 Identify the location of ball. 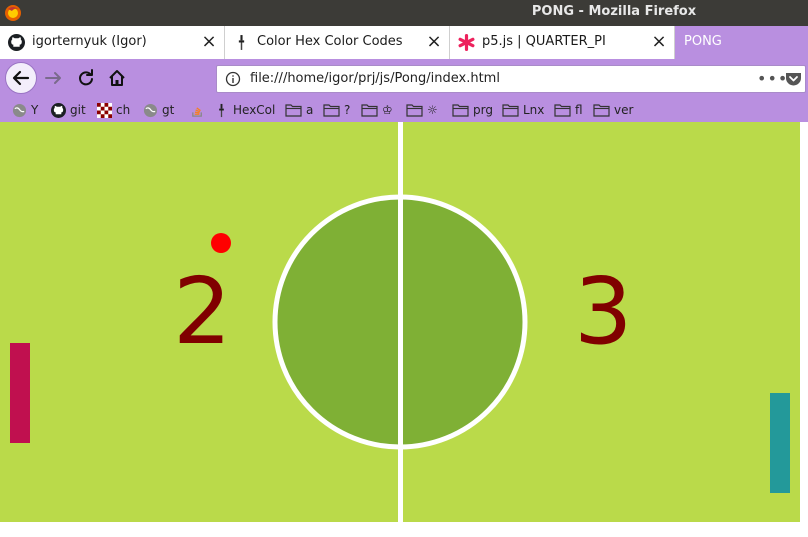
(221, 243).